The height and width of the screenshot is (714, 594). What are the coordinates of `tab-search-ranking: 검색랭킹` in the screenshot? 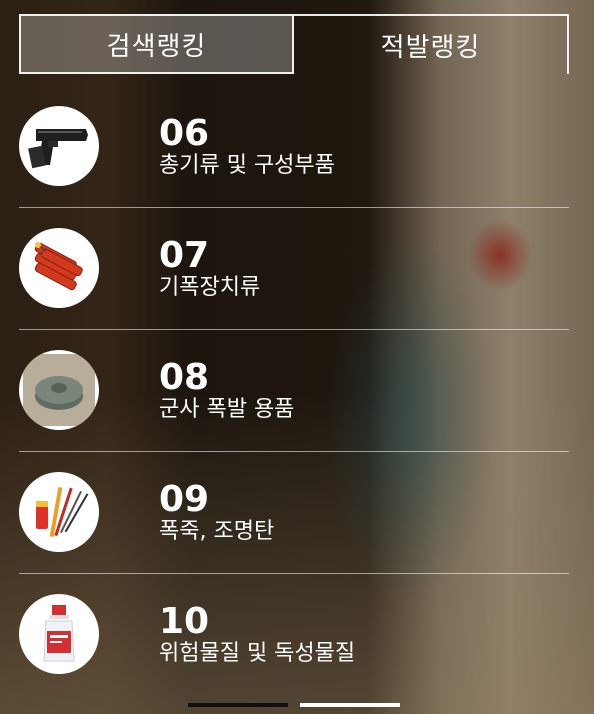 It's located at (156, 44).